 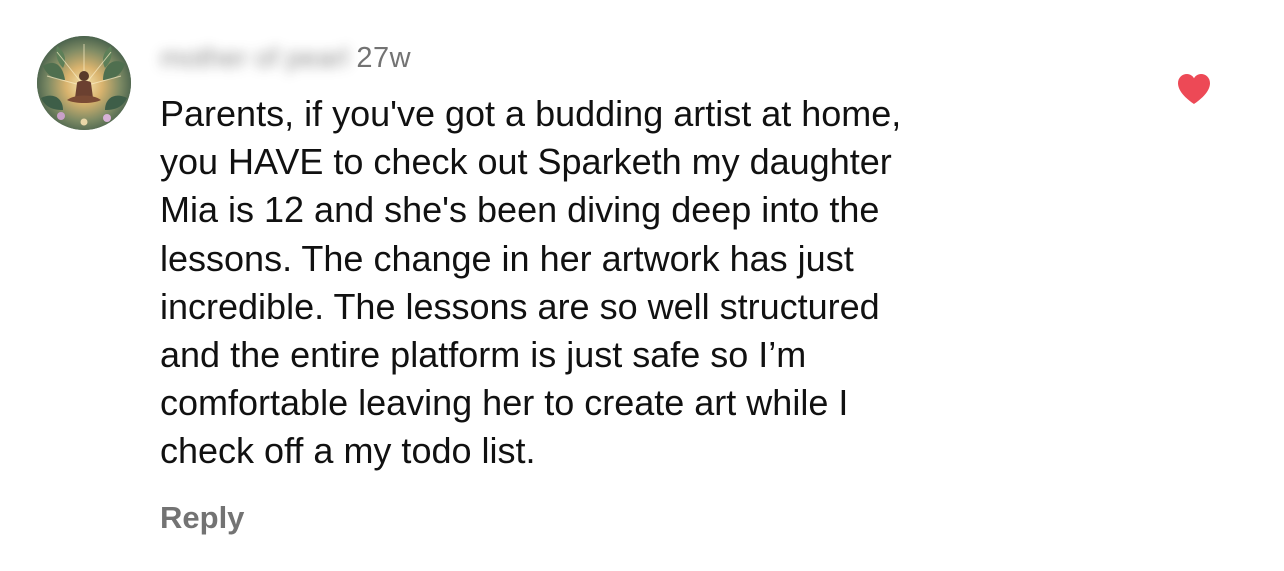 I want to click on avatar, so click(x=84, y=83).